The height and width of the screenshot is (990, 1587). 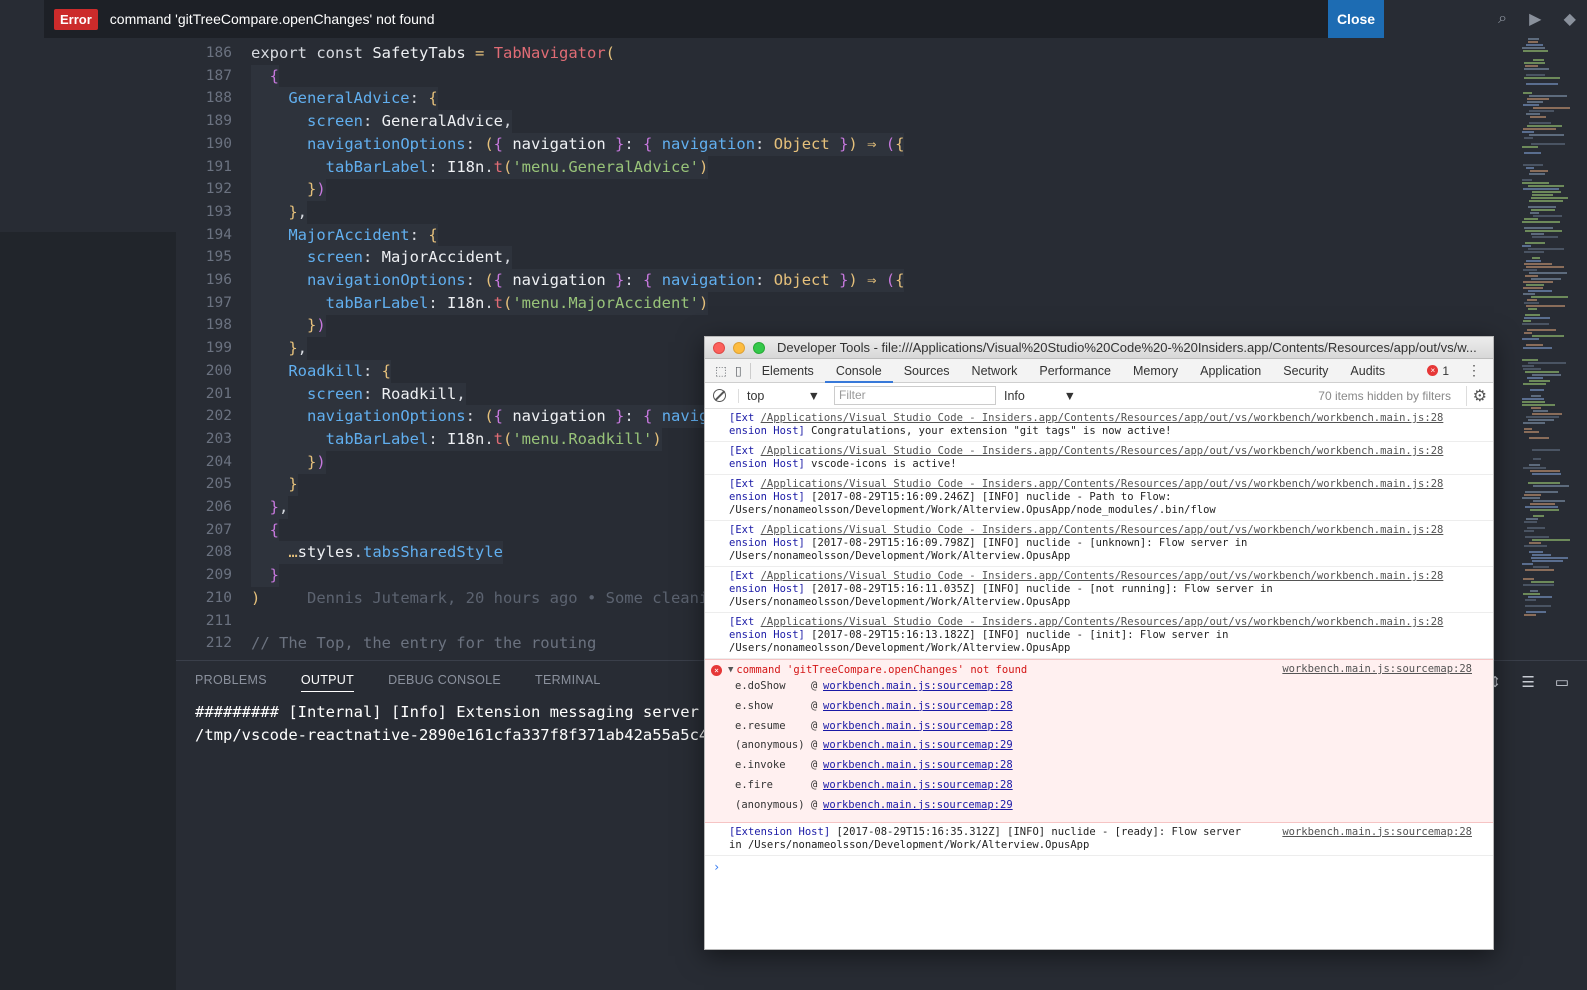 I want to click on expand-triangle-icon: ▼, so click(x=730, y=670).